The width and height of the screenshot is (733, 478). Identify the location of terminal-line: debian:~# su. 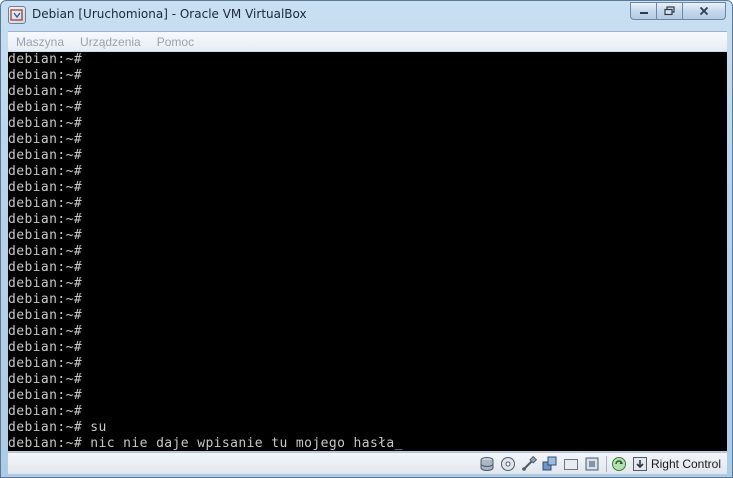
(57, 427).